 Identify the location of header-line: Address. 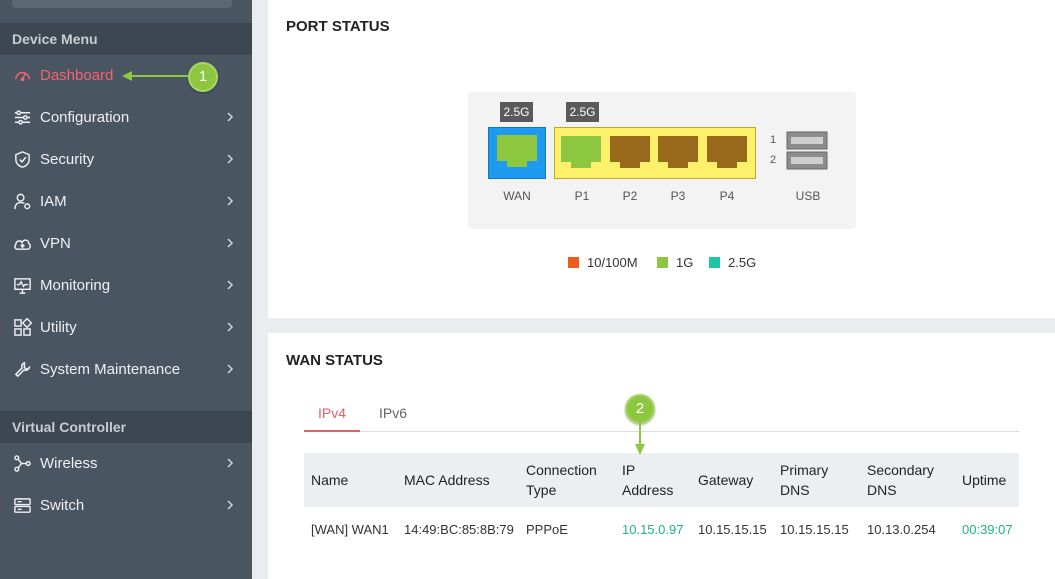
(648, 490).